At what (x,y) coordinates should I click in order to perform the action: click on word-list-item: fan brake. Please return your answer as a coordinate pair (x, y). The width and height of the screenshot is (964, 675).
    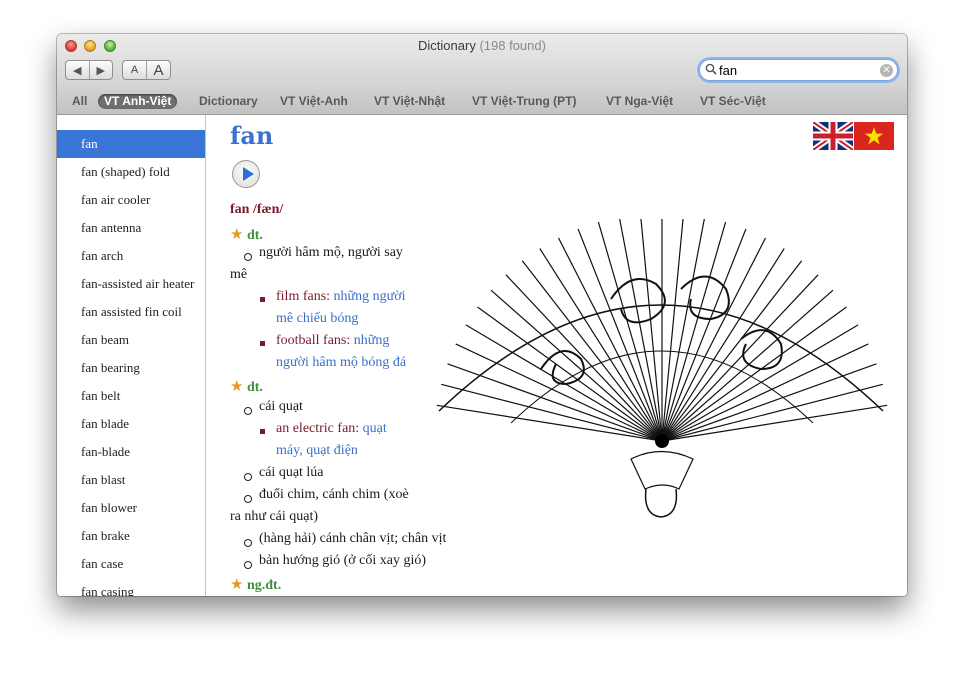
    Looking at the image, I should click on (131, 536).